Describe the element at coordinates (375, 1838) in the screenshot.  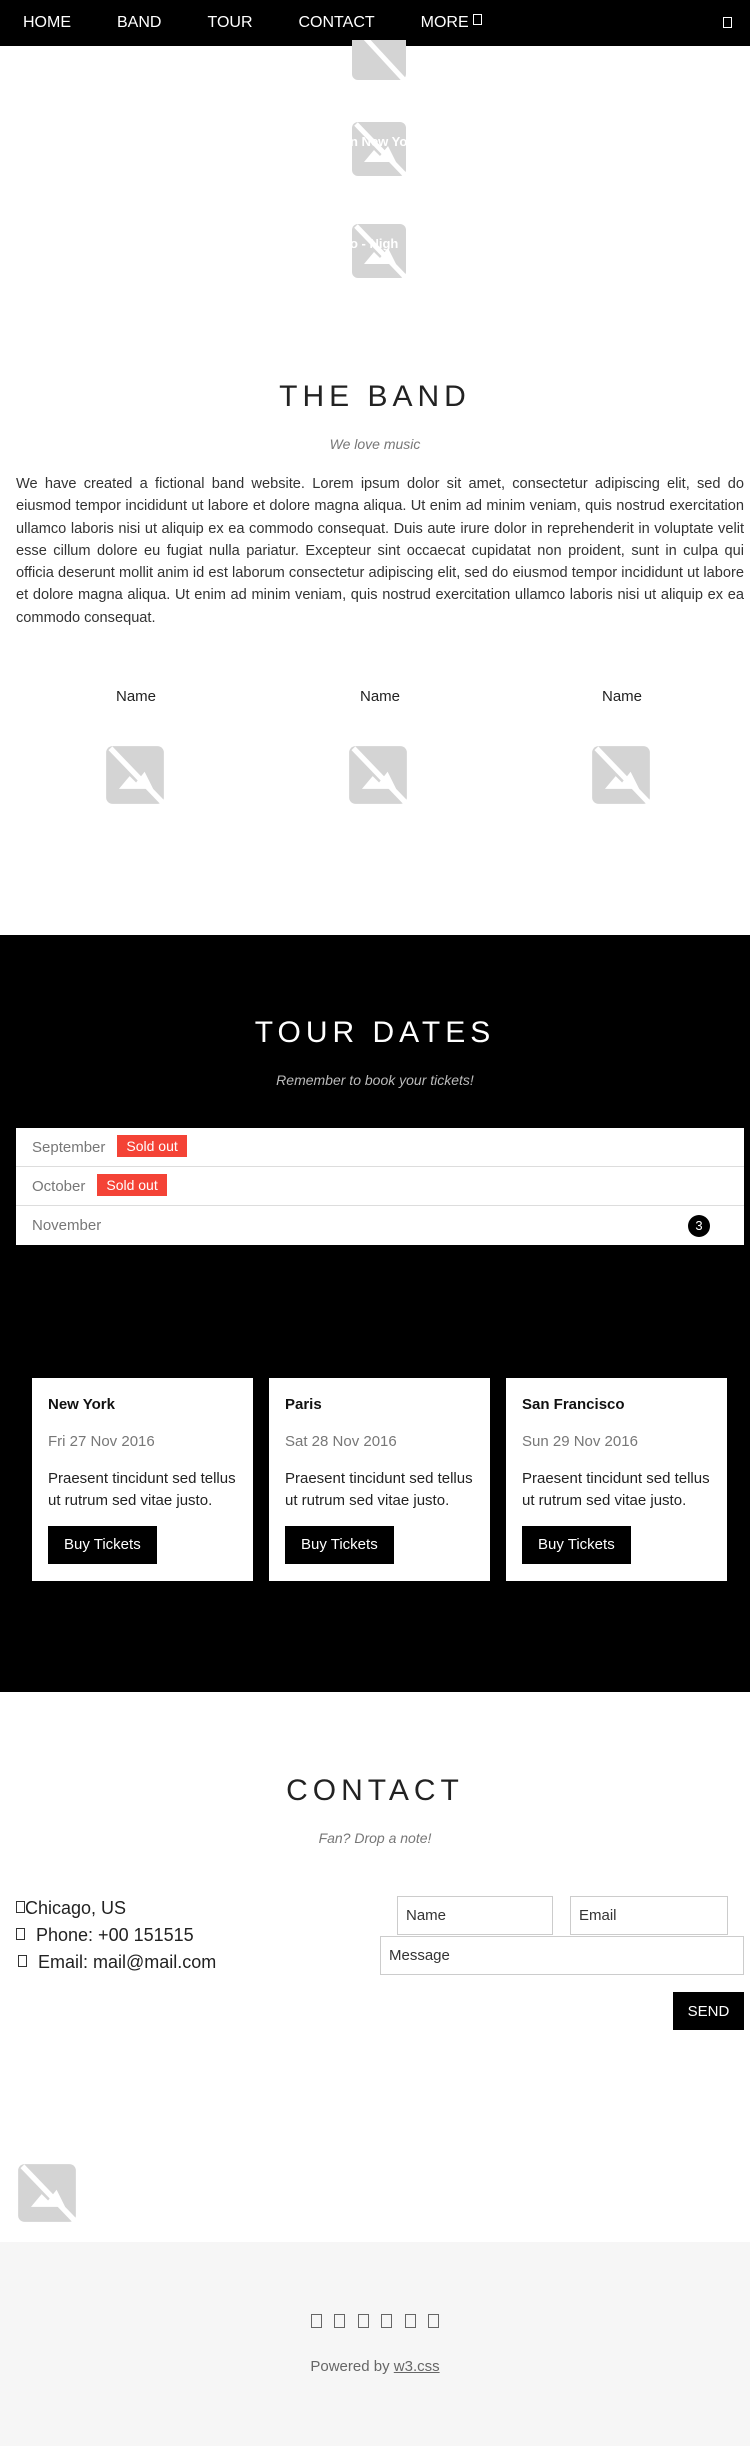
I see `contact-subtitle: Fan? Drop a note!` at that location.